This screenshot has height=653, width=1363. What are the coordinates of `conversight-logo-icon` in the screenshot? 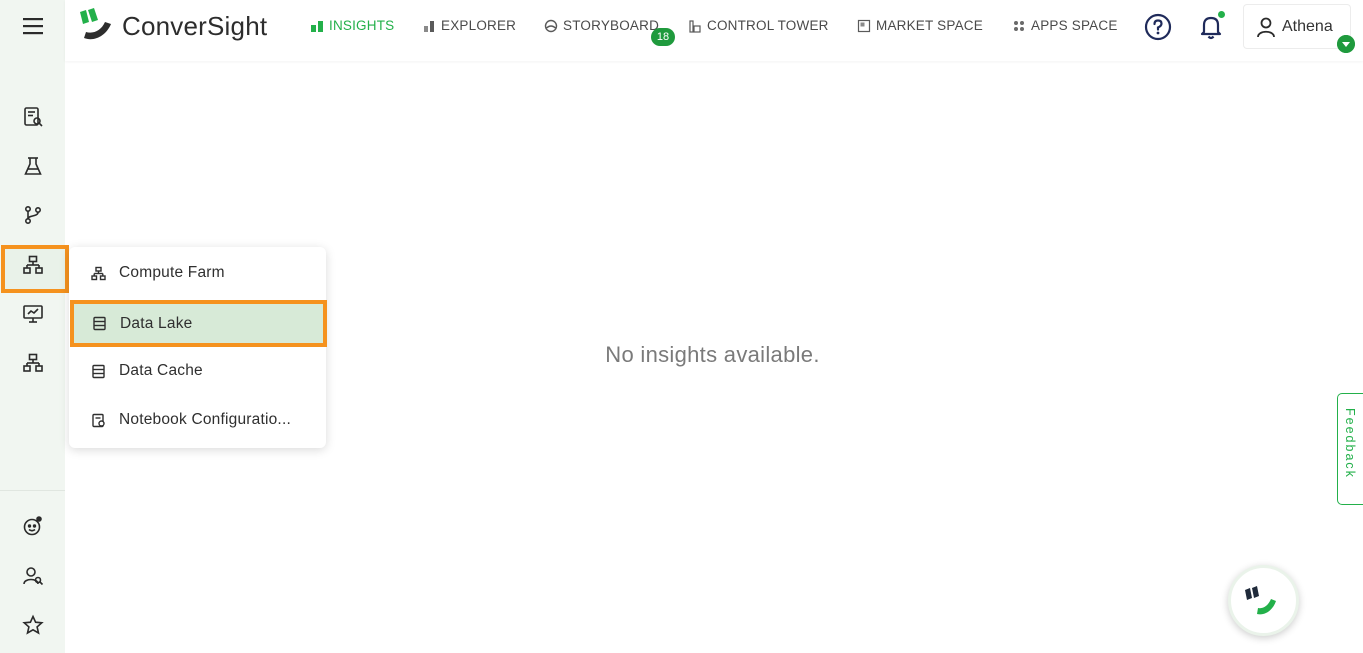 It's located at (95, 24).